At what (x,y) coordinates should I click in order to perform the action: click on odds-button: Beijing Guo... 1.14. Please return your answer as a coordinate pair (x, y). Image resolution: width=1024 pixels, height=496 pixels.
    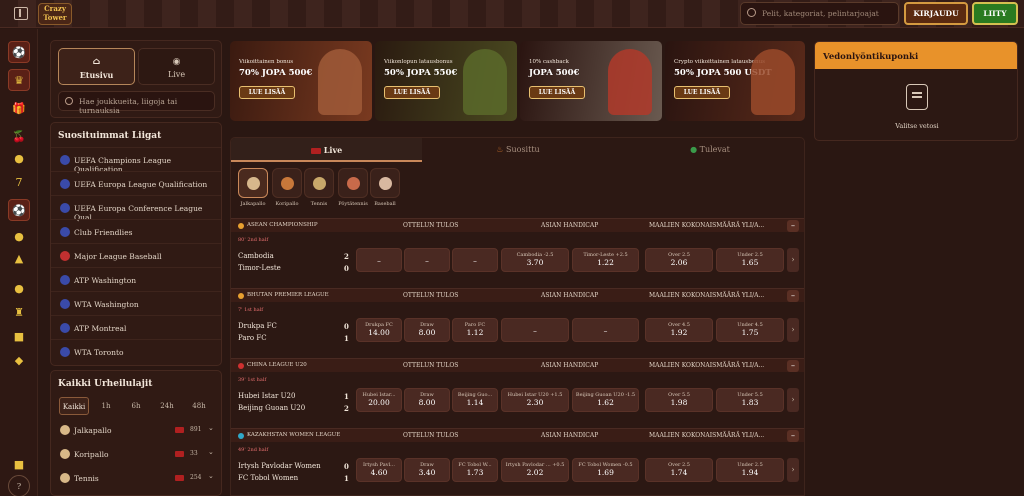
    Looking at the image, I should click on (475, 400).